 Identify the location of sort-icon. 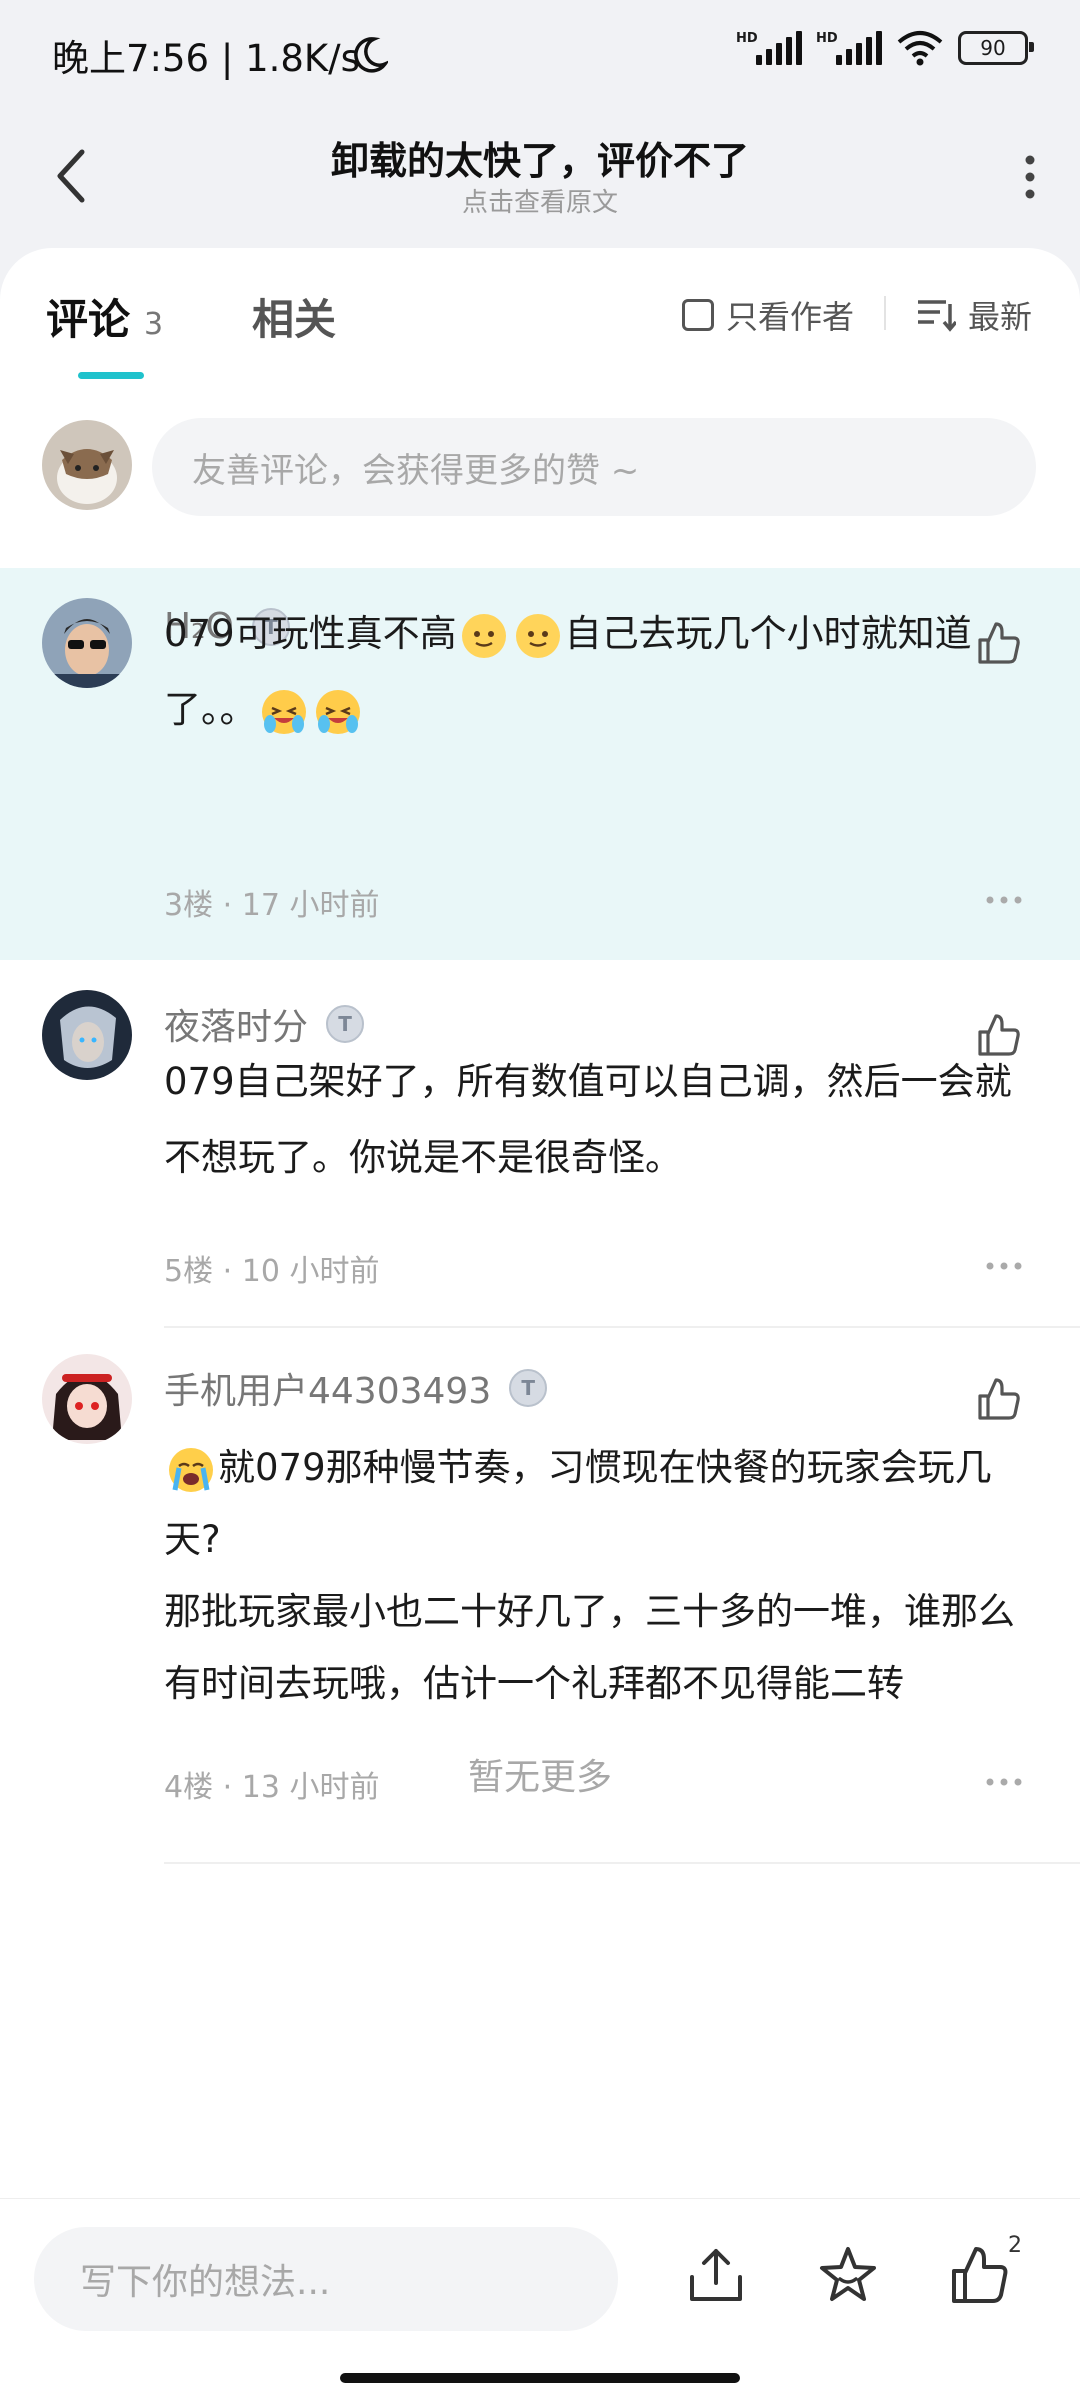
(937, 316).